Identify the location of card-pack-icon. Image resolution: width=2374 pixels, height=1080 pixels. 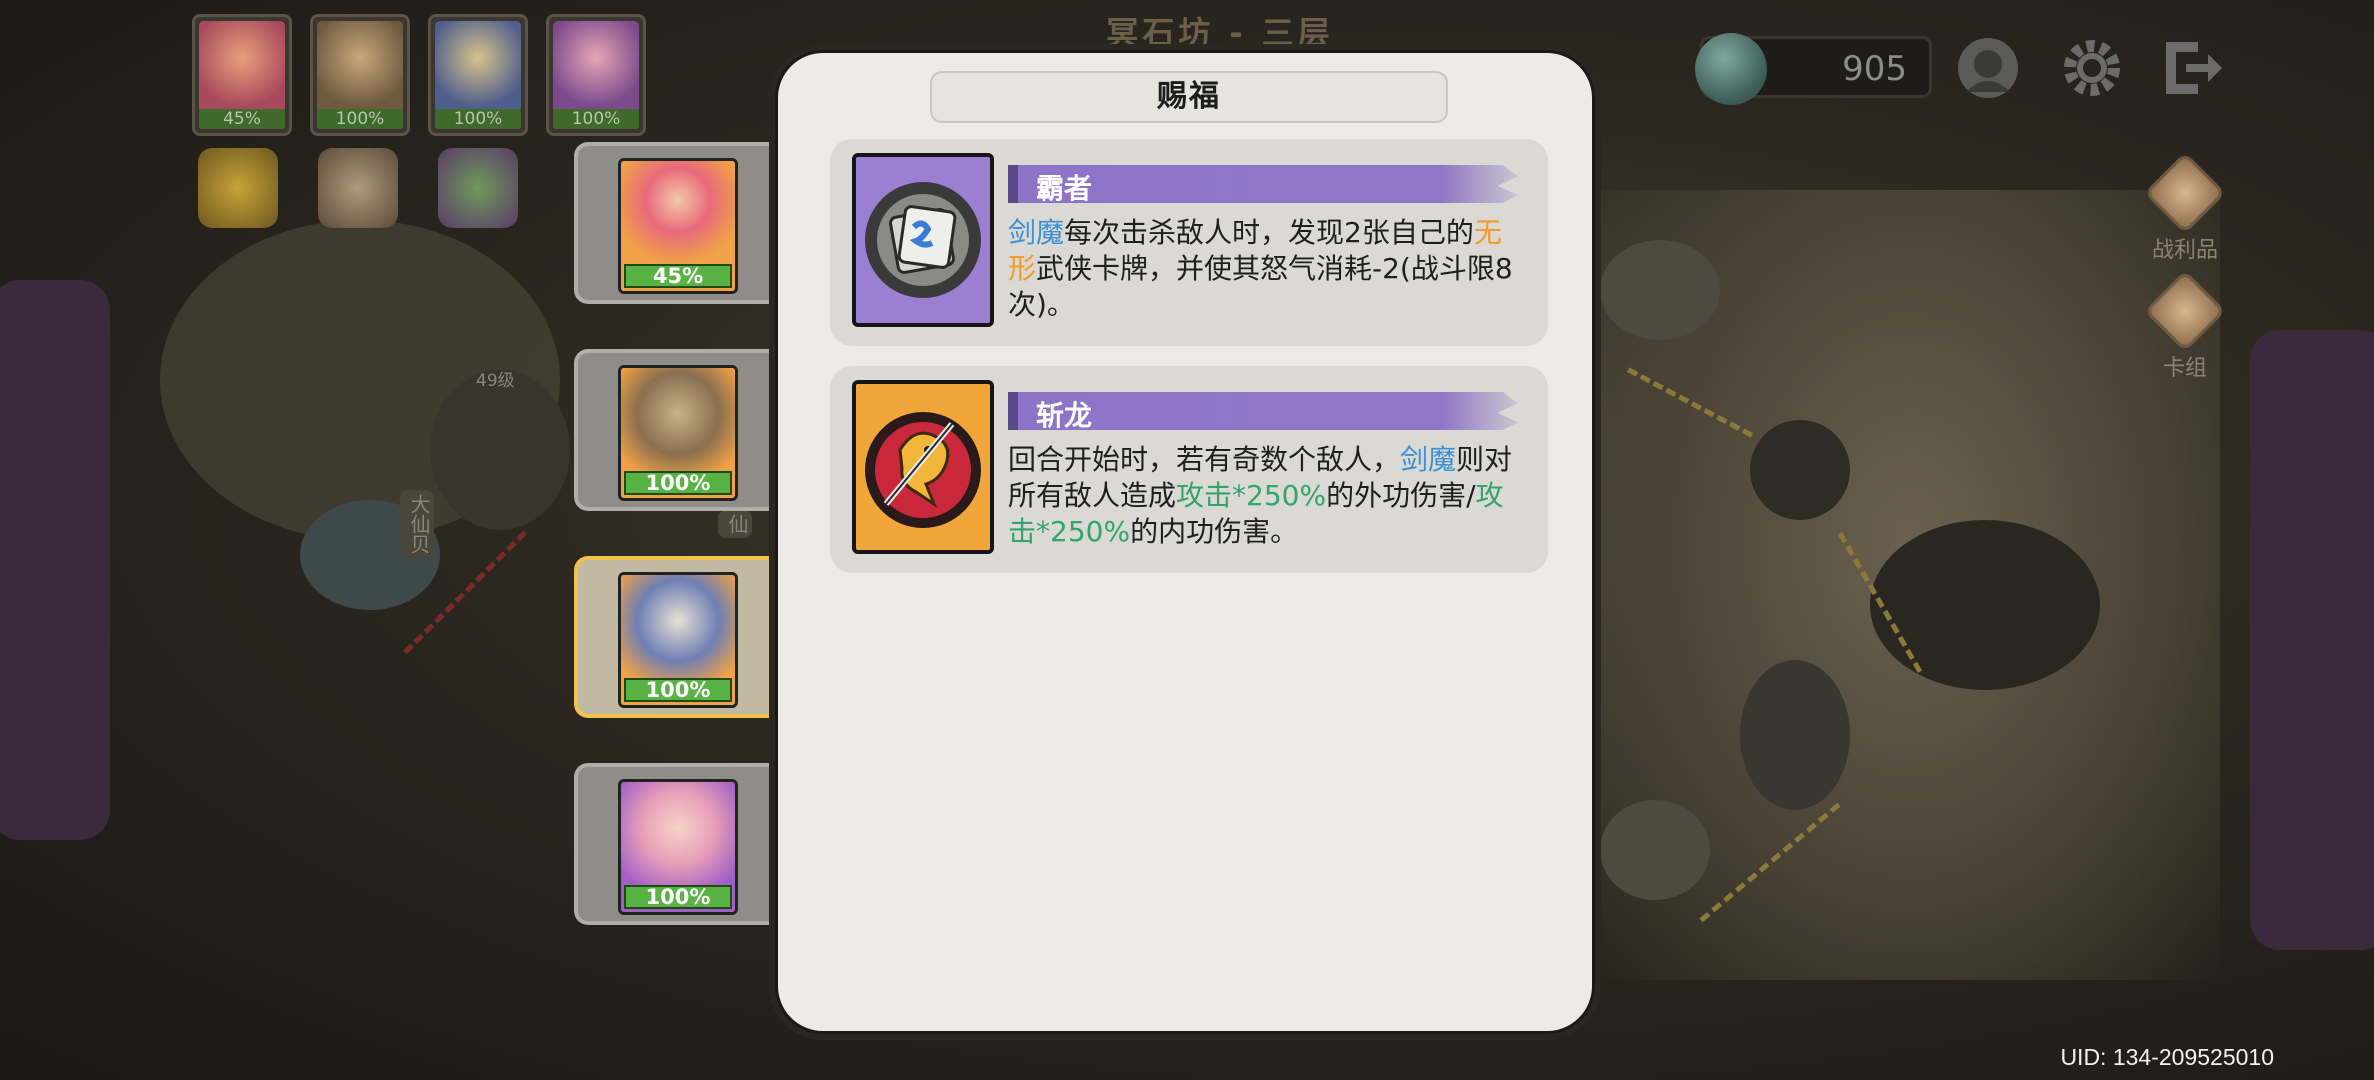
(923, 240).